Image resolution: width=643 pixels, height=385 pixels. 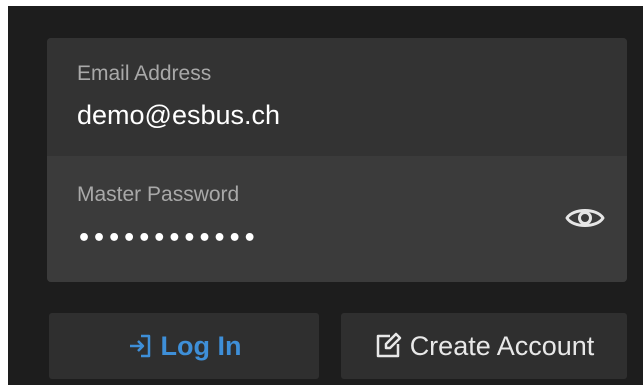 I want to click on login-button: Log In, so click(x=184, y=346).